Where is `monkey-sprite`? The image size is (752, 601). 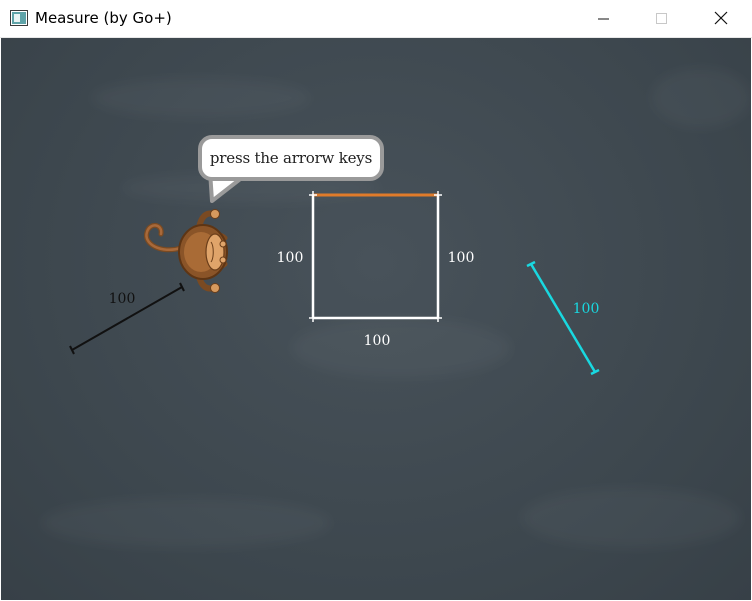
monkey-sprite is located at coordinates (186, 251).